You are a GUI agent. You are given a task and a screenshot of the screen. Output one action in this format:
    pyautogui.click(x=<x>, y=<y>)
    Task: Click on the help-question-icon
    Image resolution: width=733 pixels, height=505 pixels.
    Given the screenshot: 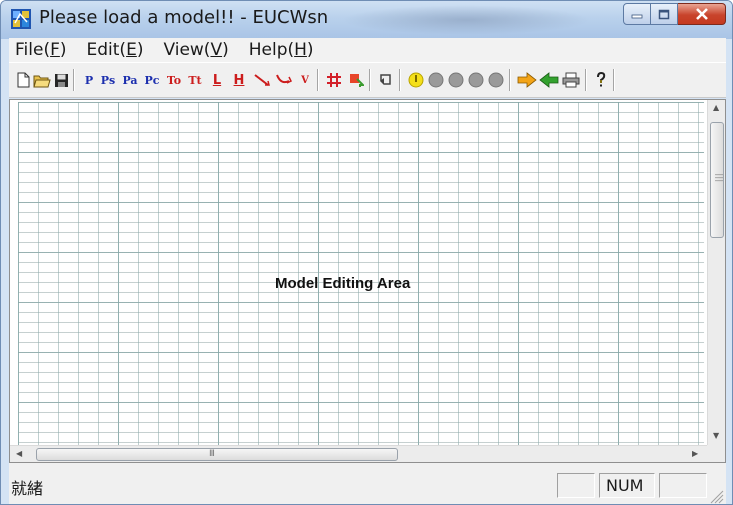 What is the action you would take?
    pyautogui.click(x=601, y=79)
    